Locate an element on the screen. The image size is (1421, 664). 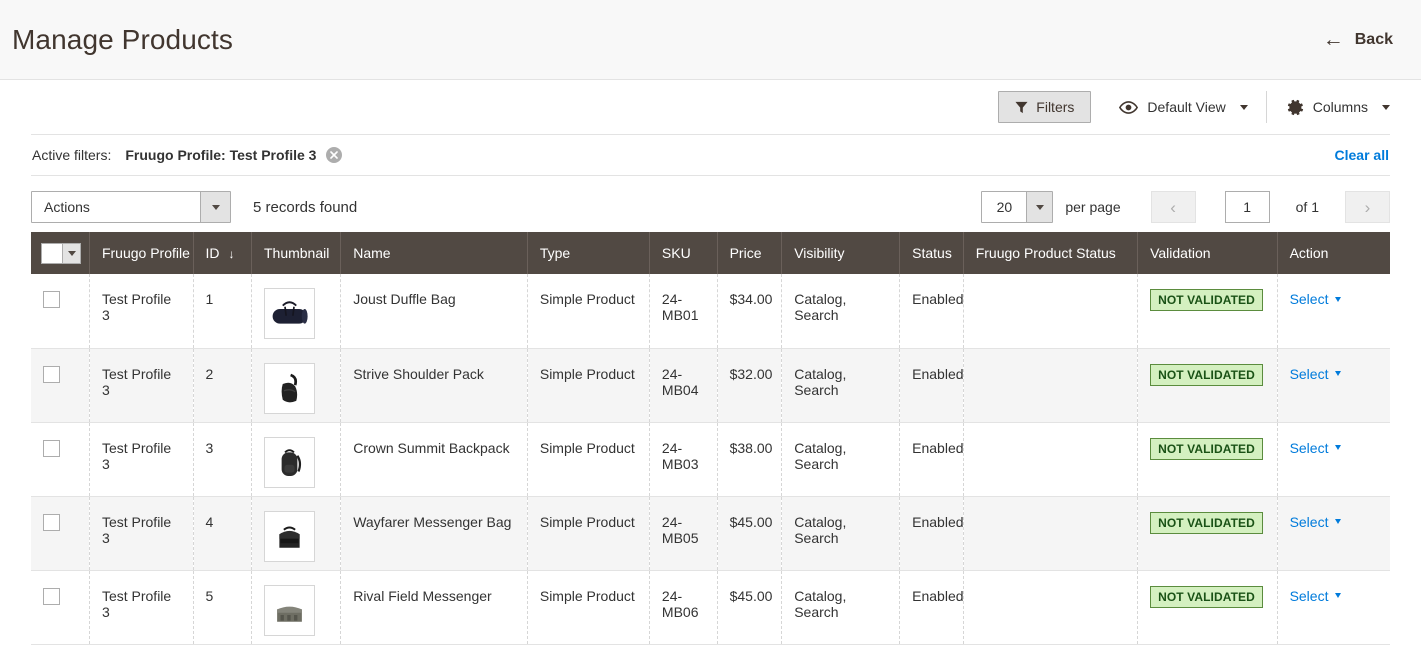
cell-sku: 24-MB01 is located at coordinates (683, 311).